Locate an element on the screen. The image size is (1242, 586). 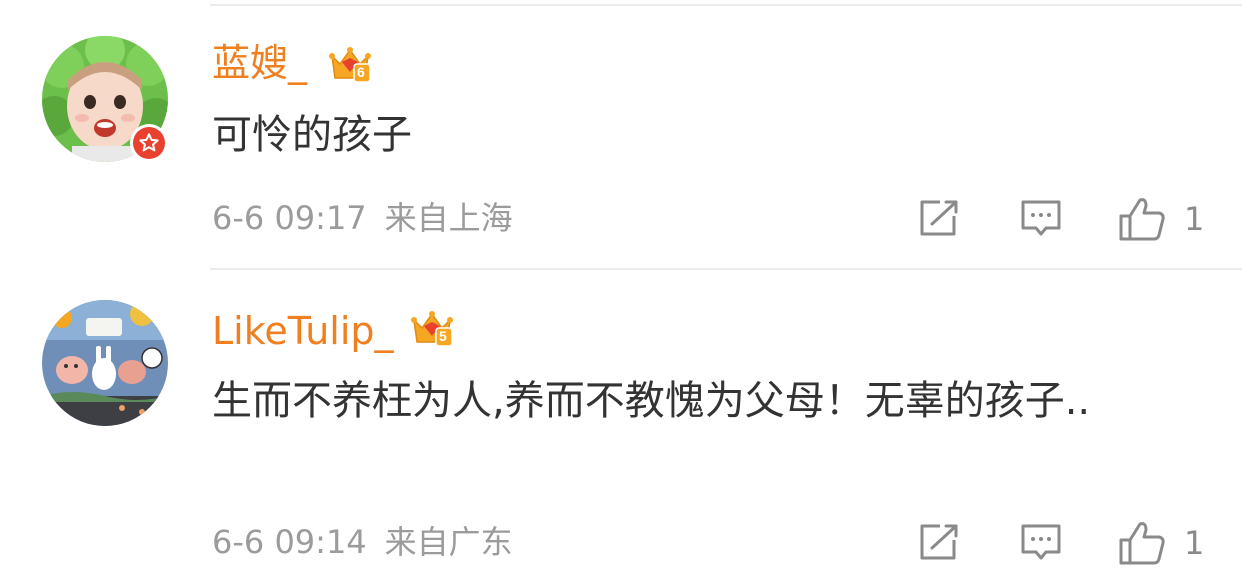
star-icon is located at coordinates (149, 143).